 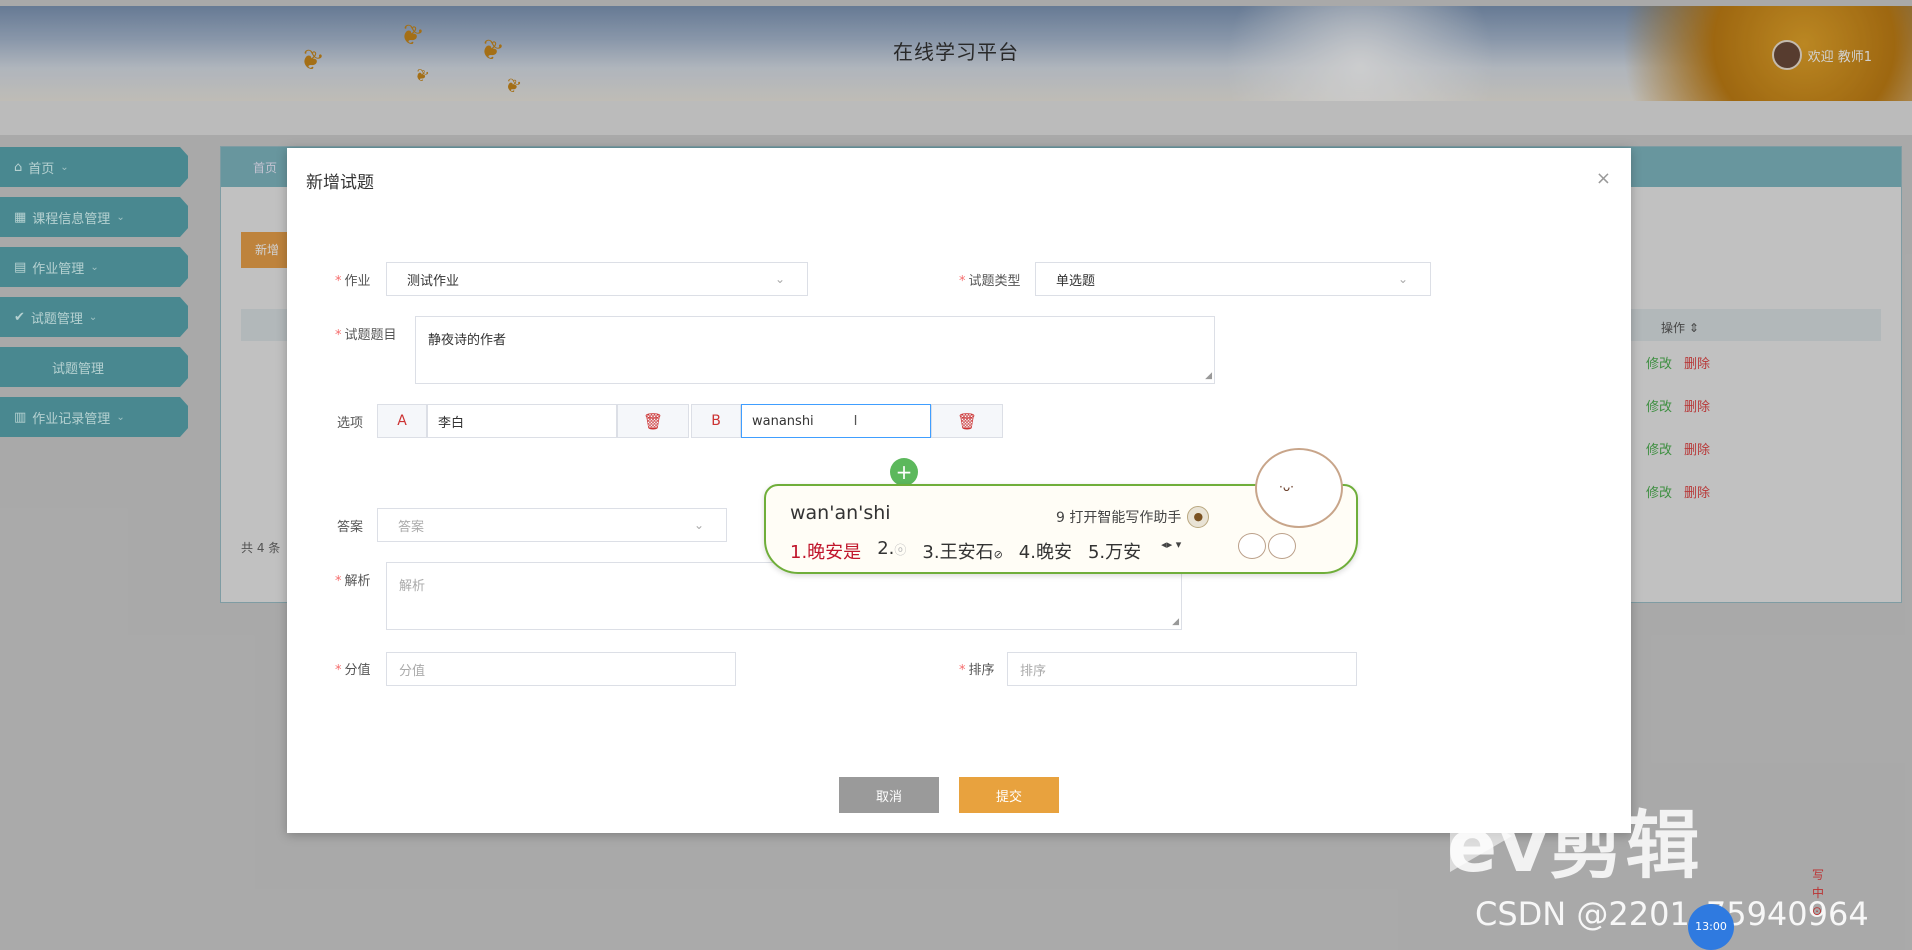 I want to click on emoji-icon: ⓞ, so click(x=900, y=550).